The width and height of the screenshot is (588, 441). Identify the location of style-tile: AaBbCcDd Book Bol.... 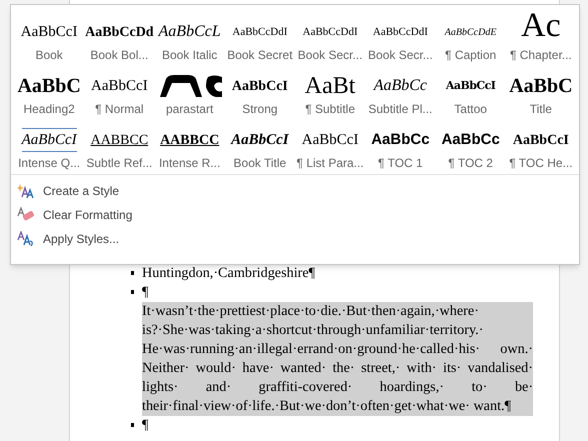
(119, 38).